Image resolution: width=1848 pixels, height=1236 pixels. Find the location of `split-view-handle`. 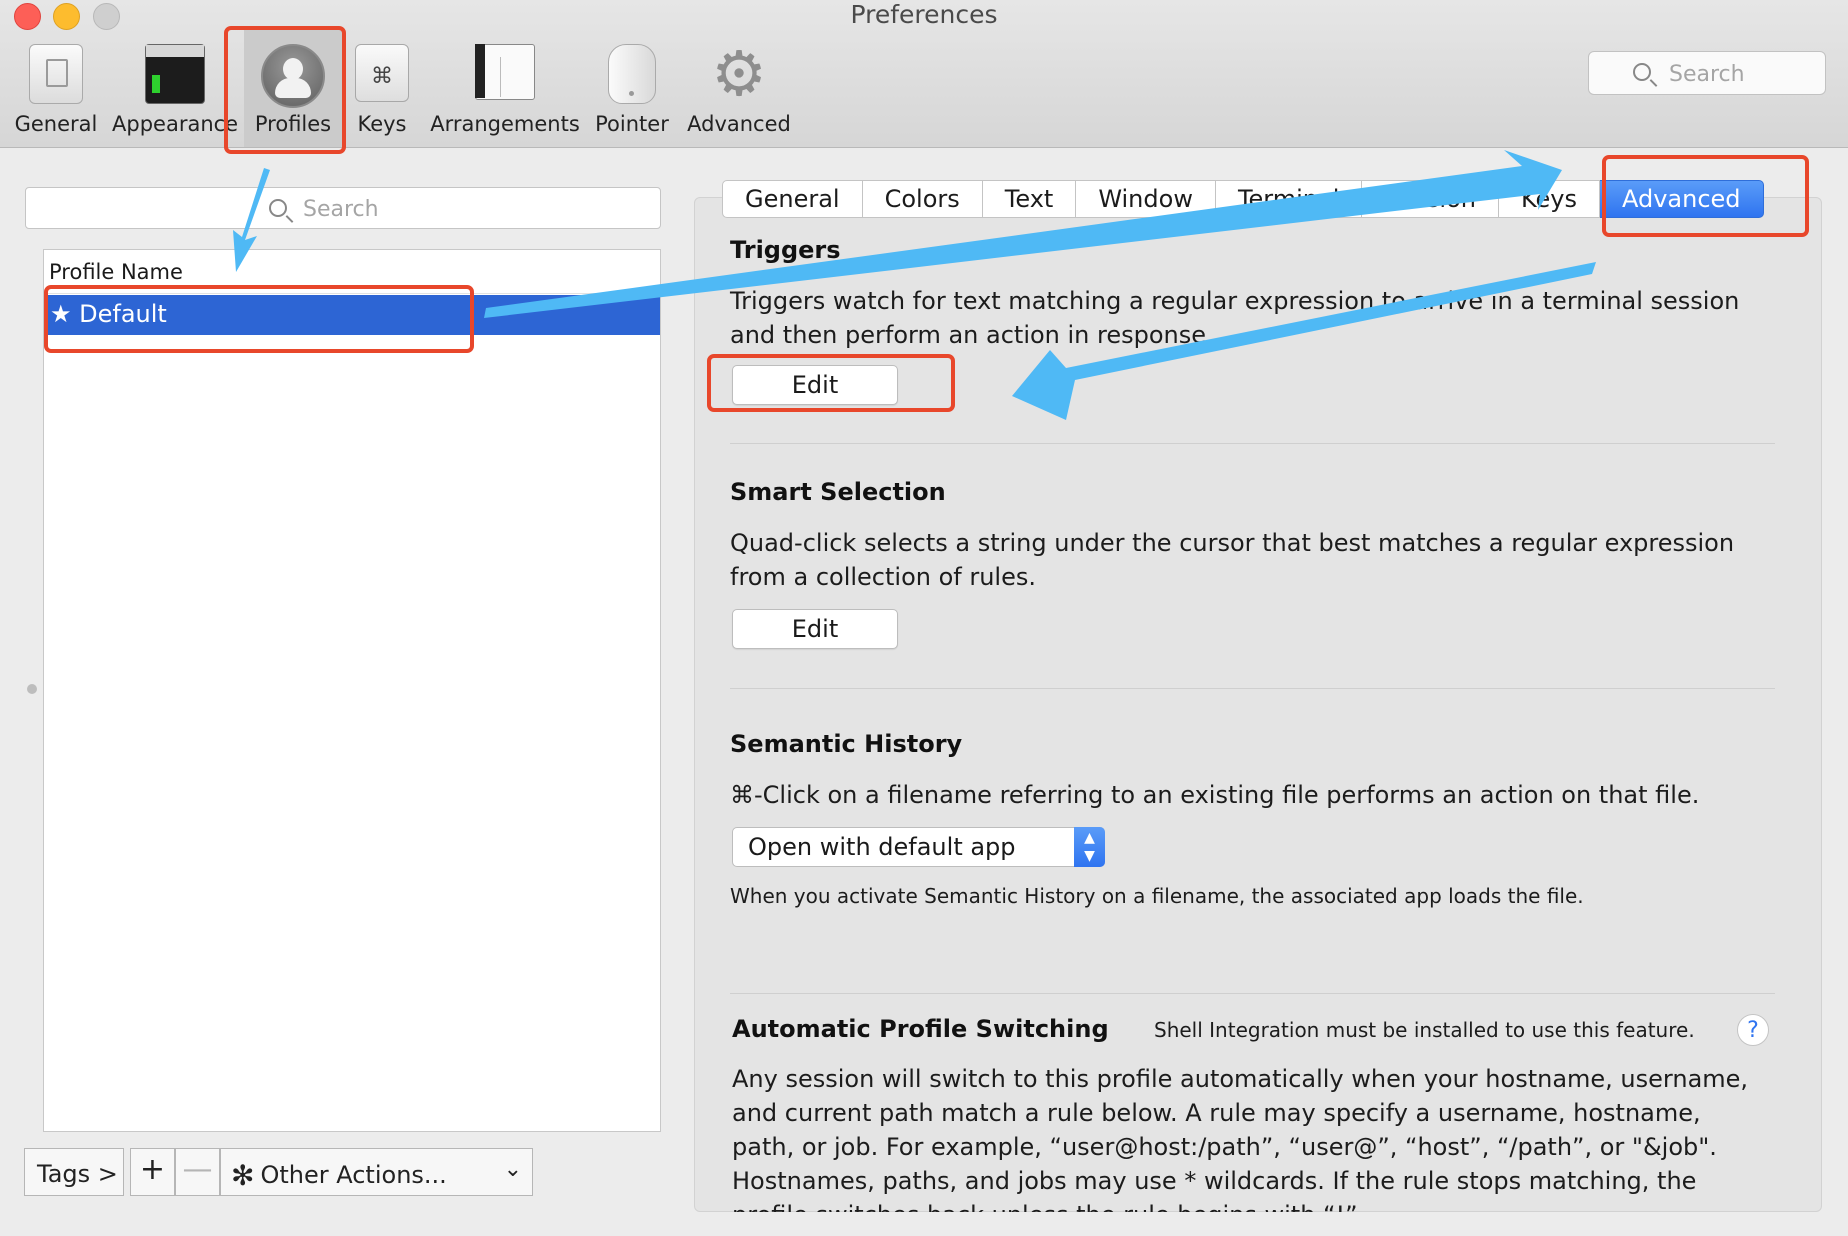

split-view-handle is located at coordinates (32, 689).